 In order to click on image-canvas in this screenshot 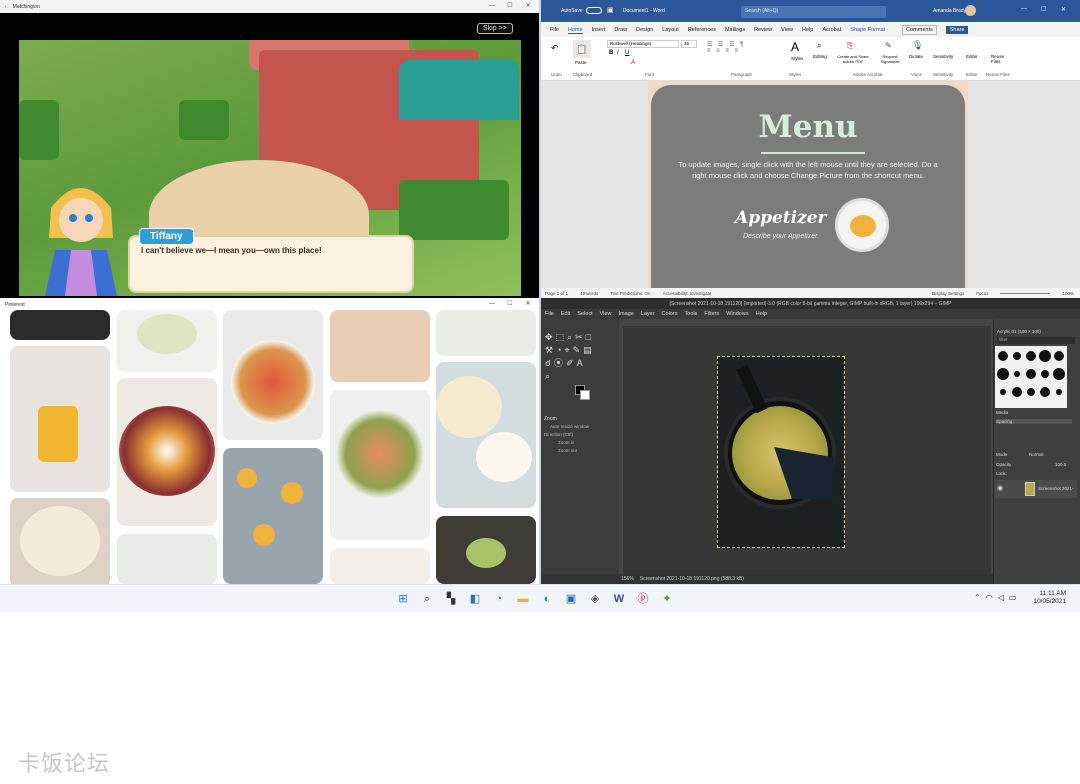, I will do `click(807, 451)`.